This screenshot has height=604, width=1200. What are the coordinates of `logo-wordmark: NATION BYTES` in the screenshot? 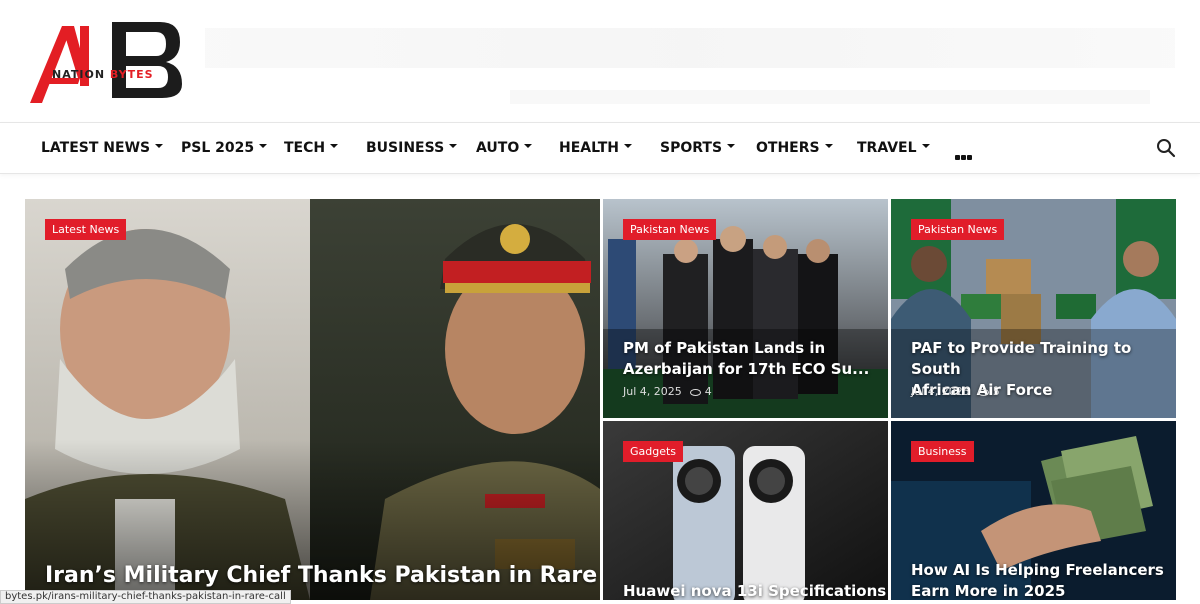 It's located at (103, 74).